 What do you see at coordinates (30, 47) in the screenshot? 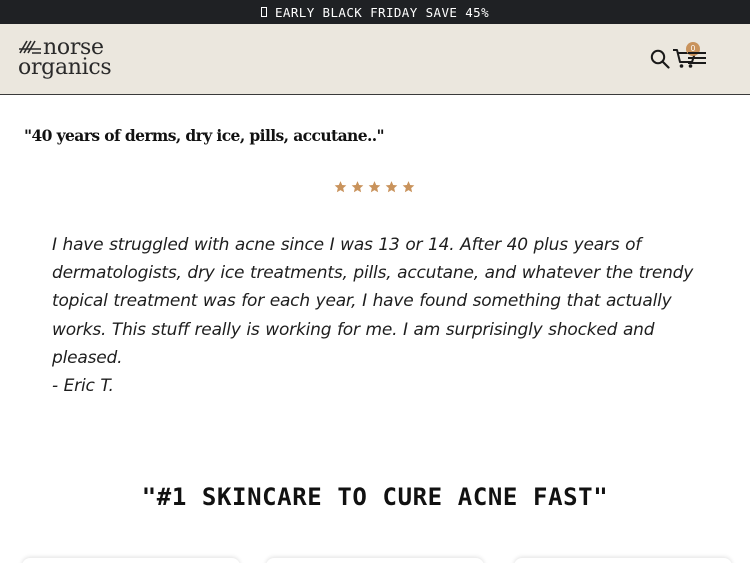
I see `logo-mark-icon` at bounding box center [30, 47].